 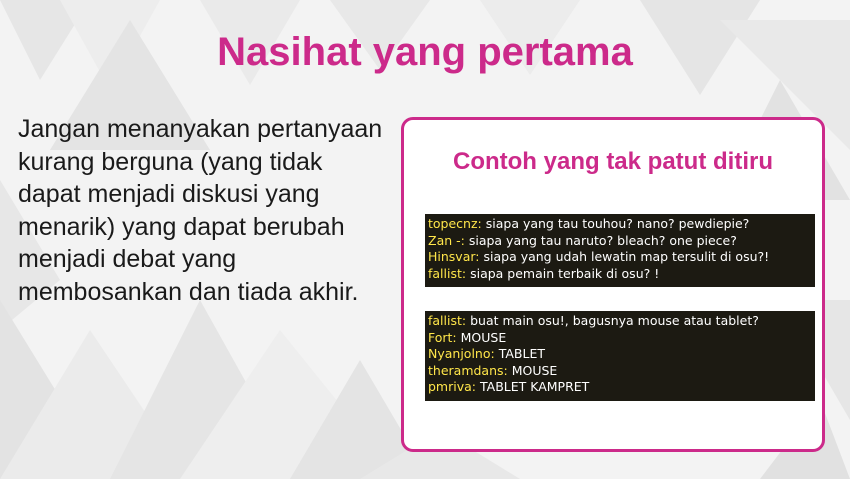 I want to click on chat-username: Hinsvar:, so click(x=454, y=256).